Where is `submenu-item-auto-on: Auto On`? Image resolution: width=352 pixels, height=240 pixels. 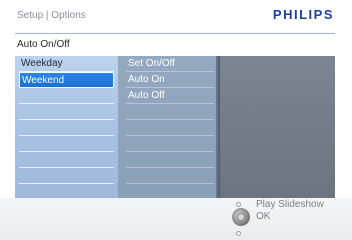 submenu-item-auto-on: Auto On is located at coordinates (170, 80).